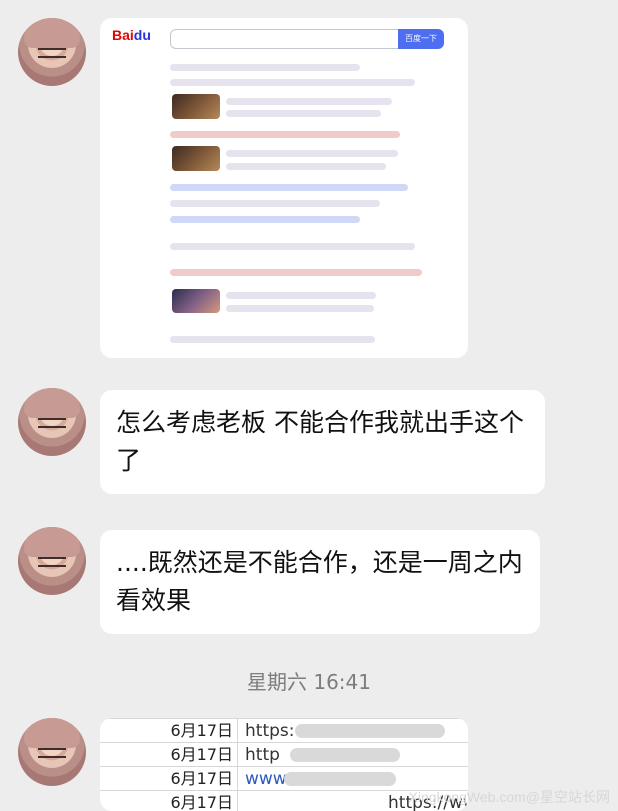 This screenshot has width=618, height=811. I want to click on search-button: 百度一下, so click(421, 39).